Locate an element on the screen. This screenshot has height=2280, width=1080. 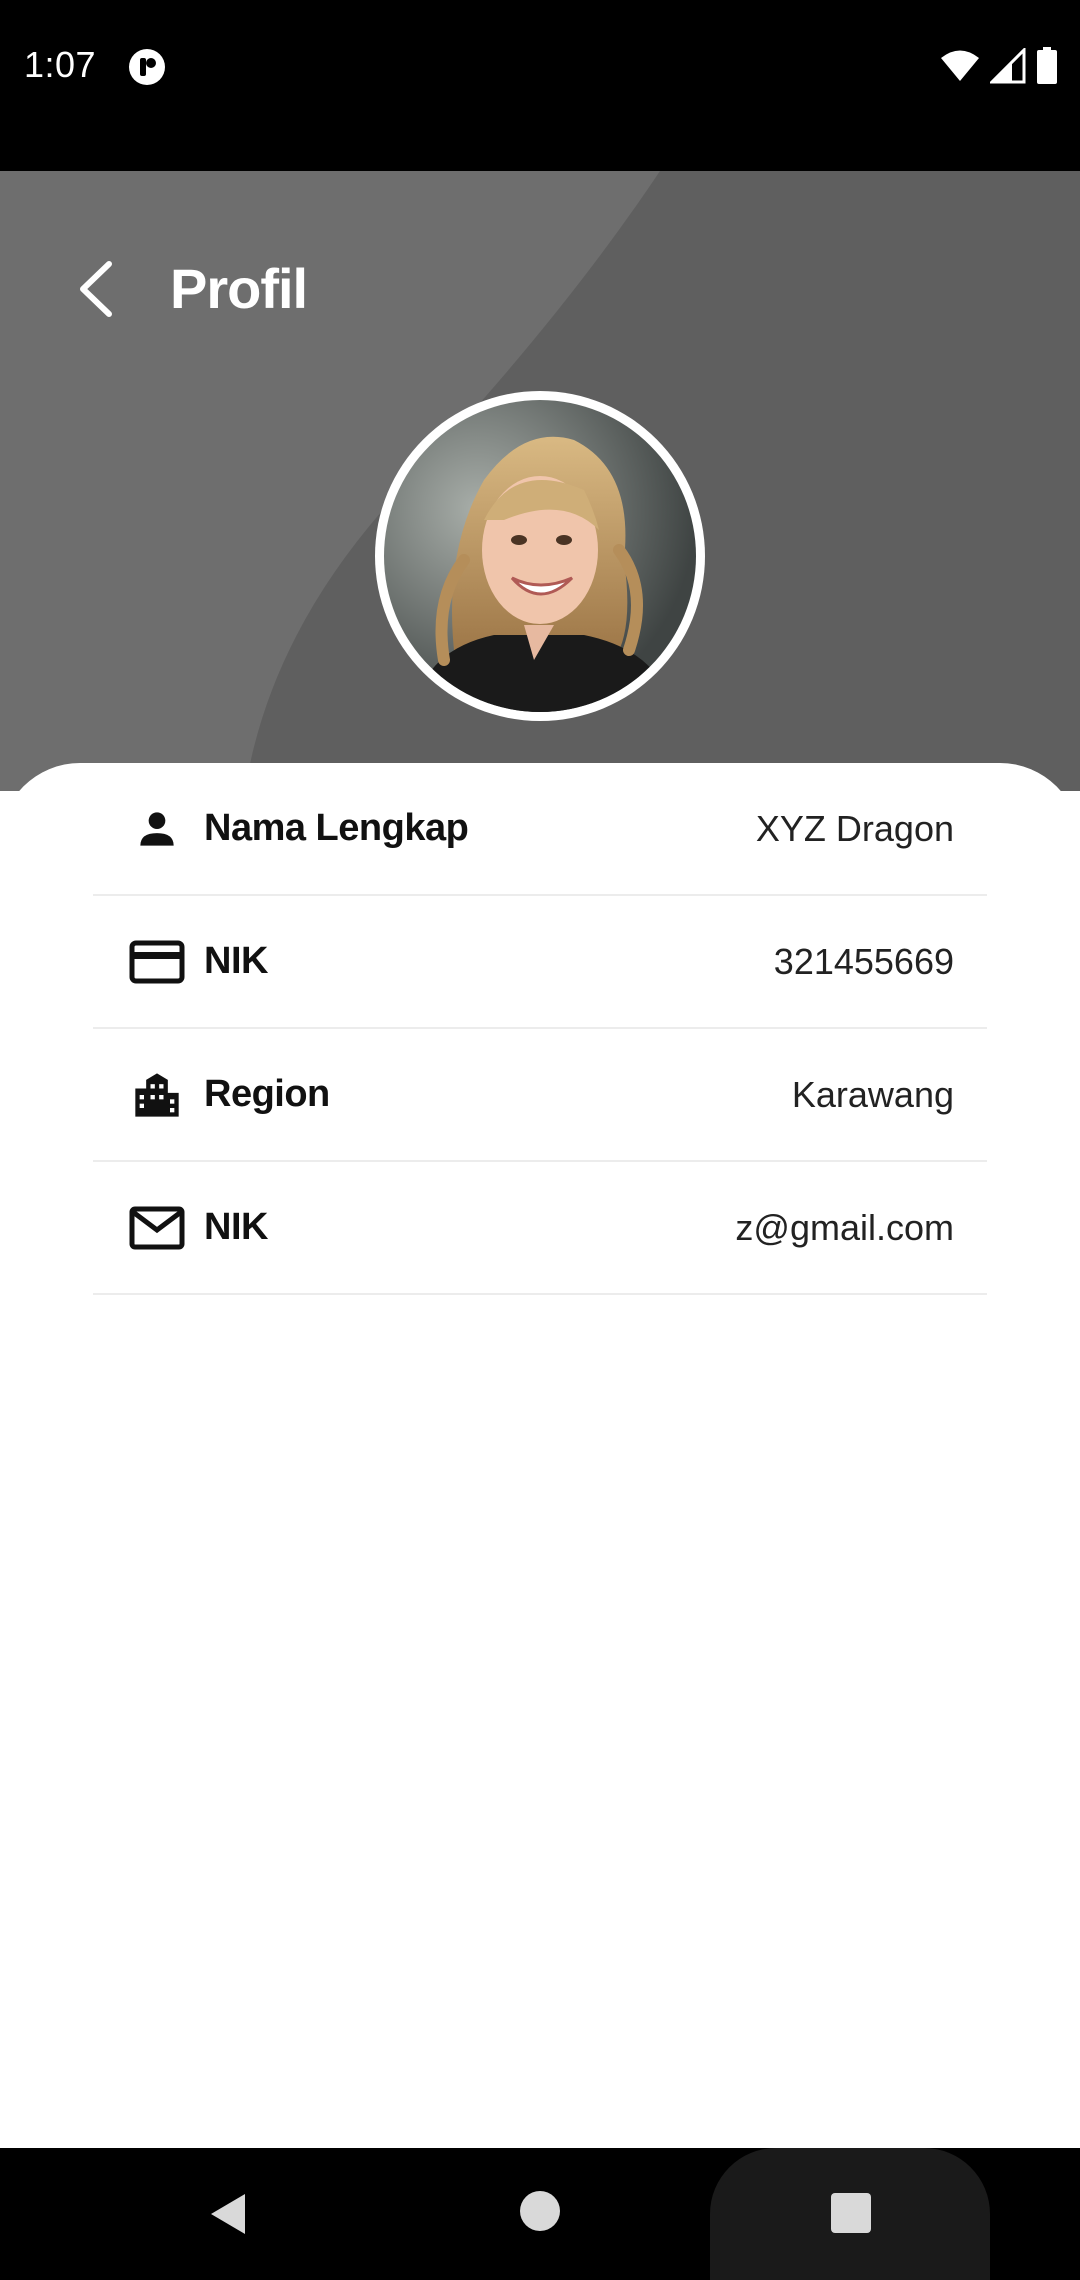
row-value: Karawang is located at coordinates (872, 1094).